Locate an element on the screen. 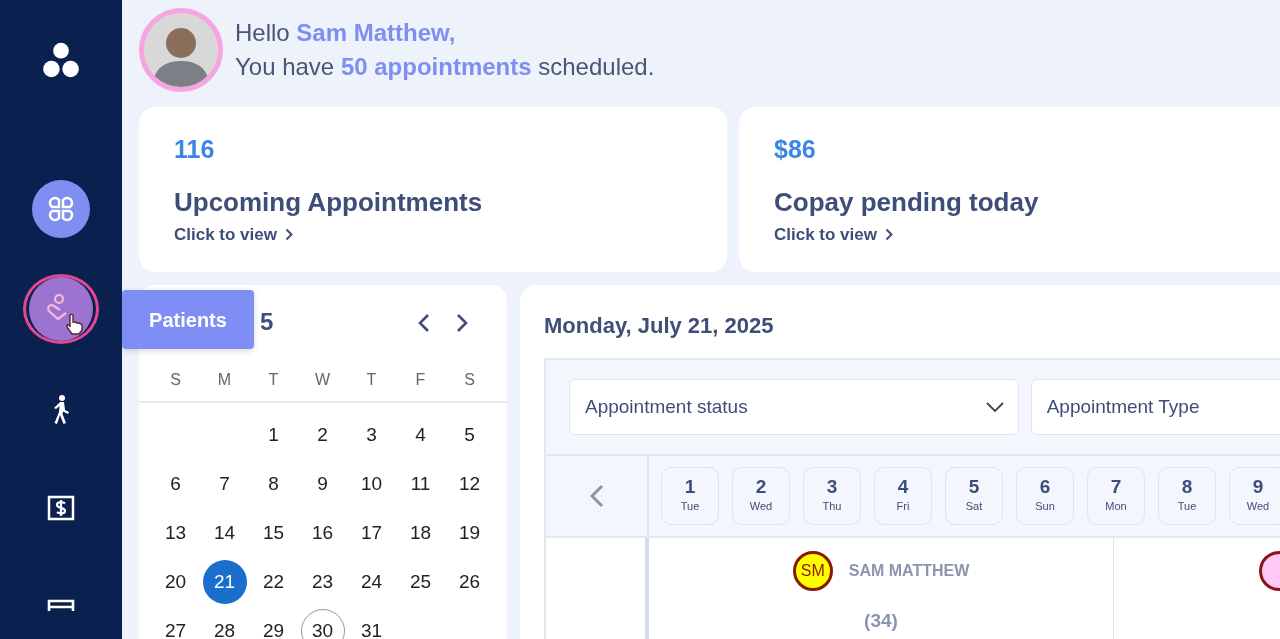 This screenshot has width=1280, height=639. calendar-day: 23 is located at coordinates (322, 582).